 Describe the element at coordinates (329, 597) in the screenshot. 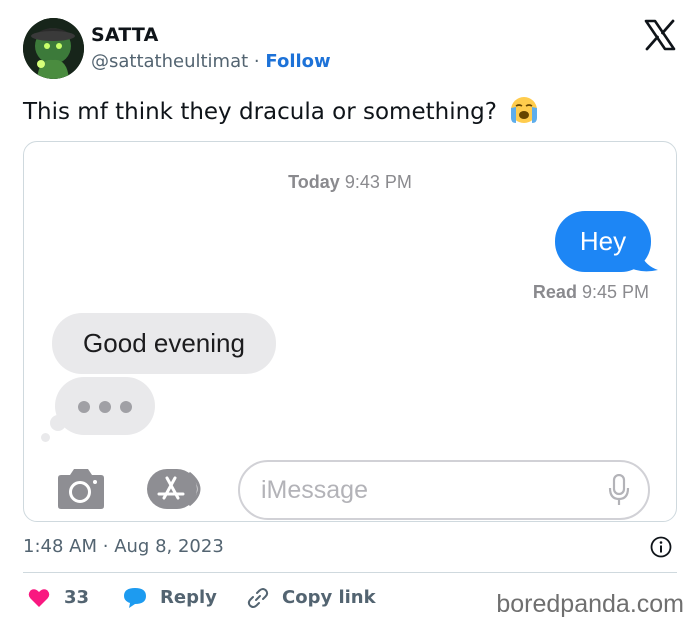

I see `copy-link-label: Copy link` at that location.